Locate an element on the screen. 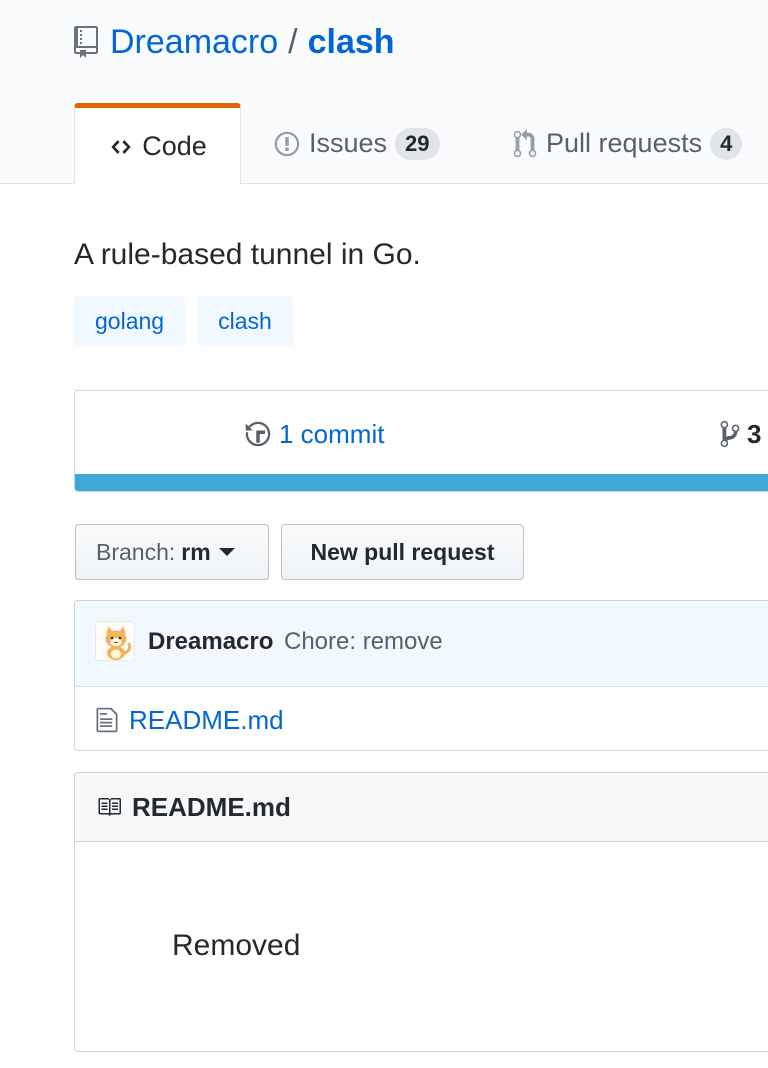 The image size is (768, 1068). branch-select-button: Branch: rm is located at coordinates (172, 552).